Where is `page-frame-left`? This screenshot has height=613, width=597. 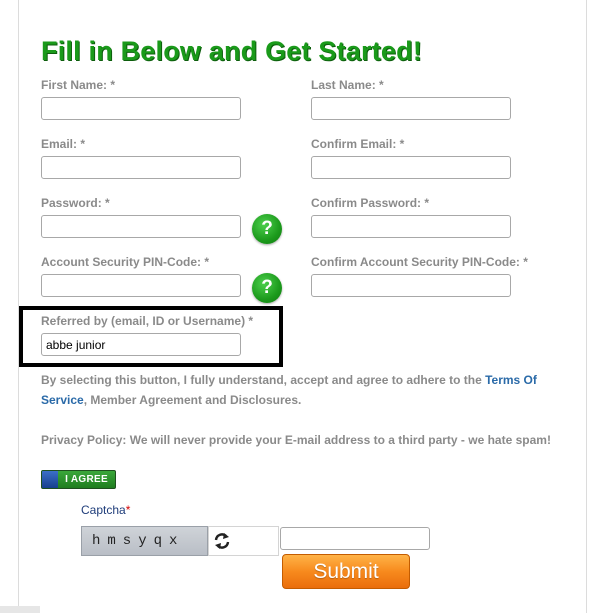
page-frame-left is located at coordinates (9, 306).